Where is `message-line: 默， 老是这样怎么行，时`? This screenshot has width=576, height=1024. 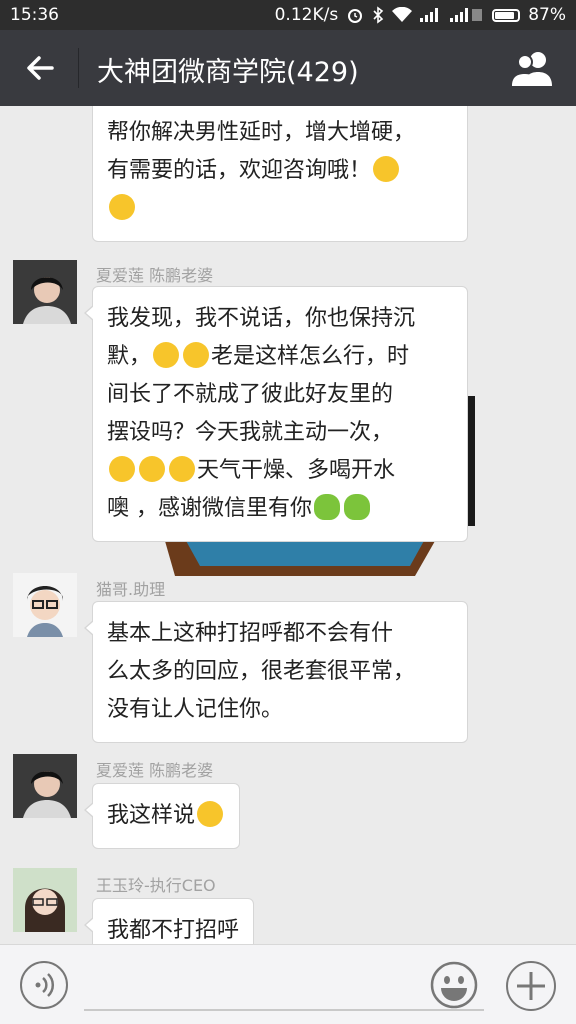
message-line: 默， 老是这样怎么行，时 is located at coordinates (280, 357).